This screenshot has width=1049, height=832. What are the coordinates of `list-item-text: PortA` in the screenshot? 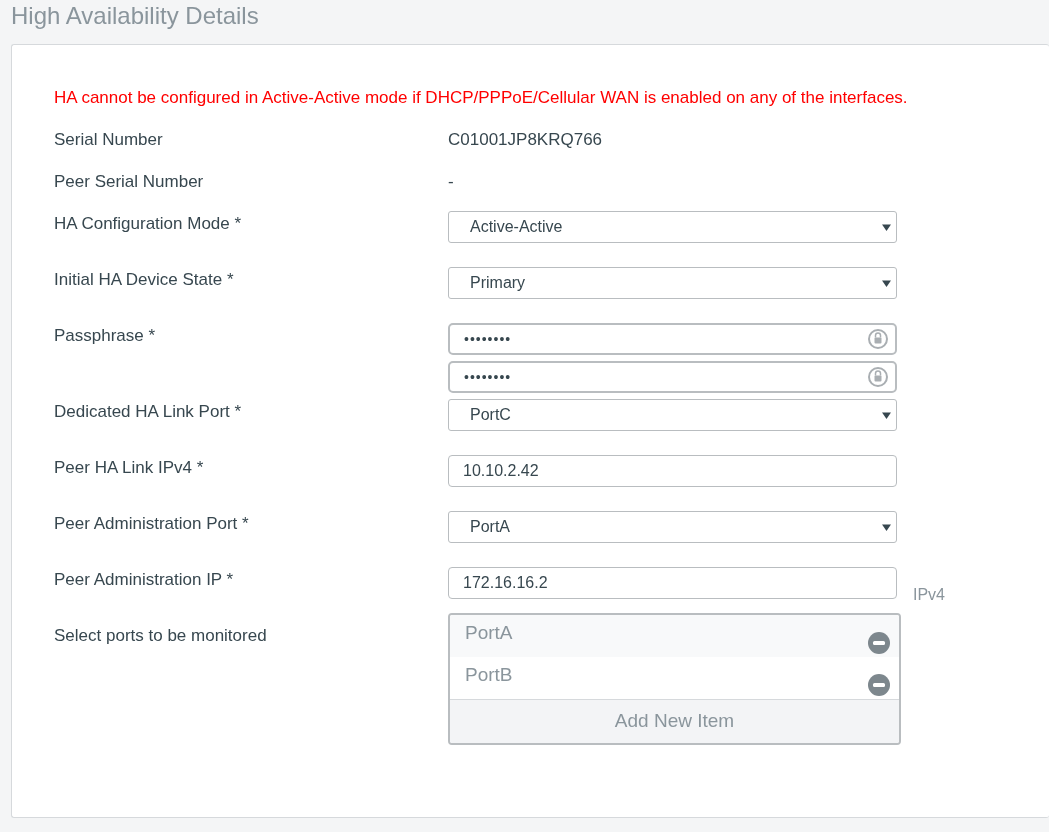 It's located at (489, 633).